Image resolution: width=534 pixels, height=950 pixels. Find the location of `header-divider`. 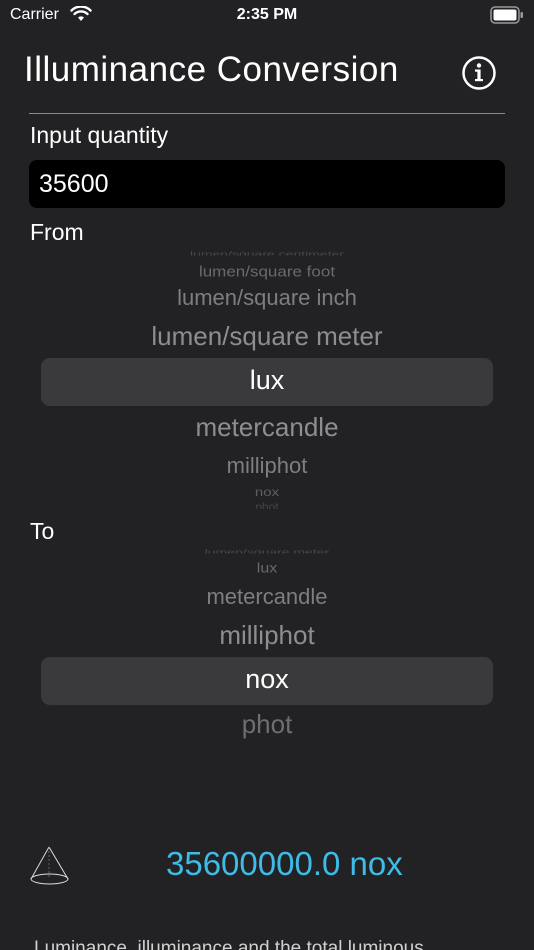

header-divider is located at coordinates (267, 113).